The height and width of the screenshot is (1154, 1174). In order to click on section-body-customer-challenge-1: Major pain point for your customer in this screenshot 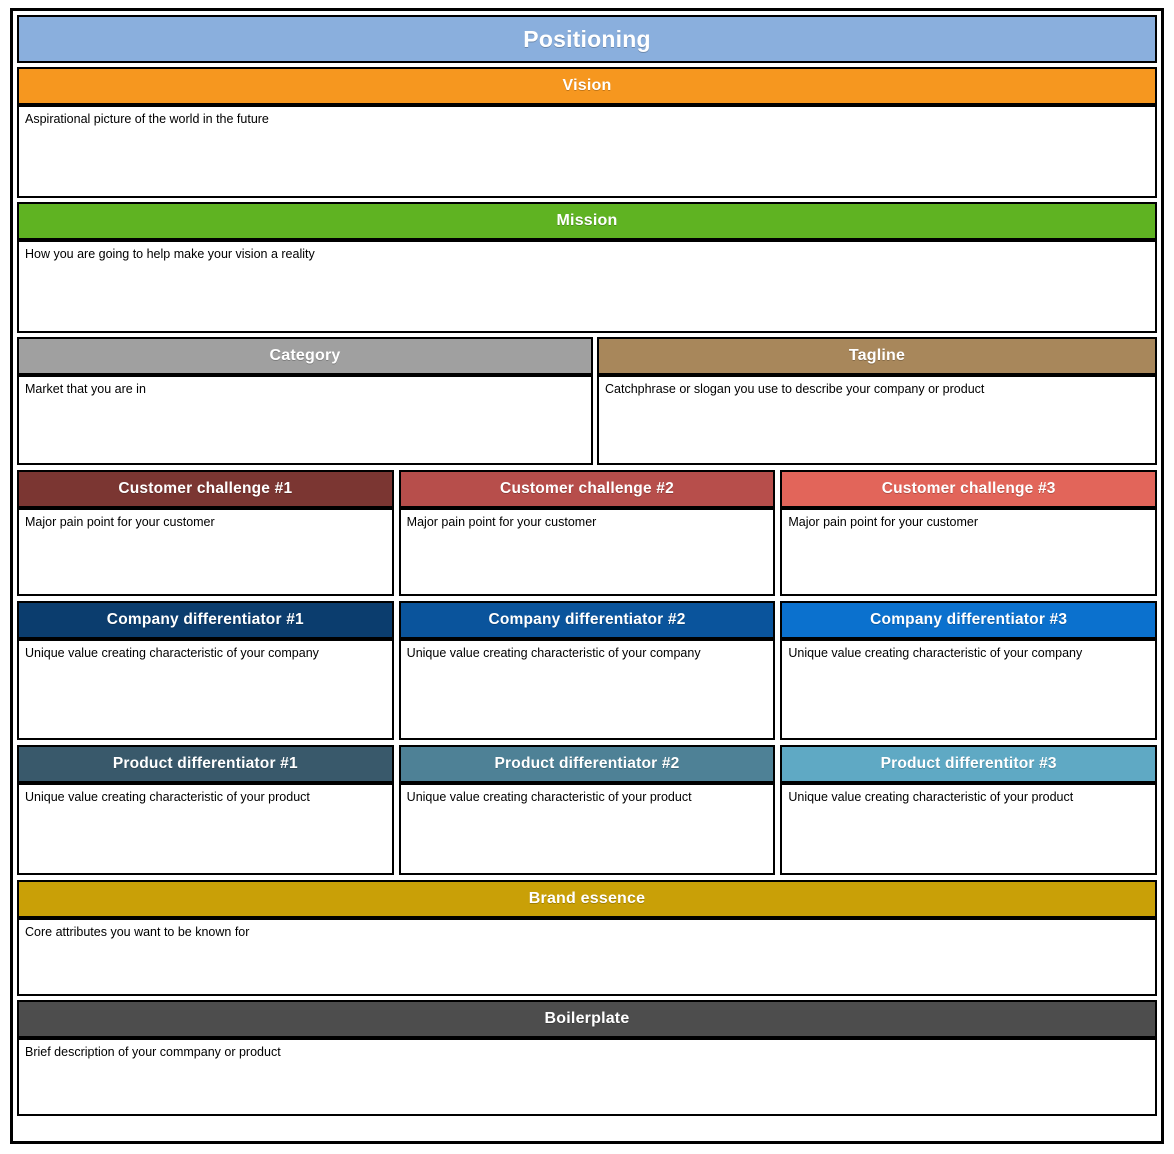, I will do `click(205, 552)`.